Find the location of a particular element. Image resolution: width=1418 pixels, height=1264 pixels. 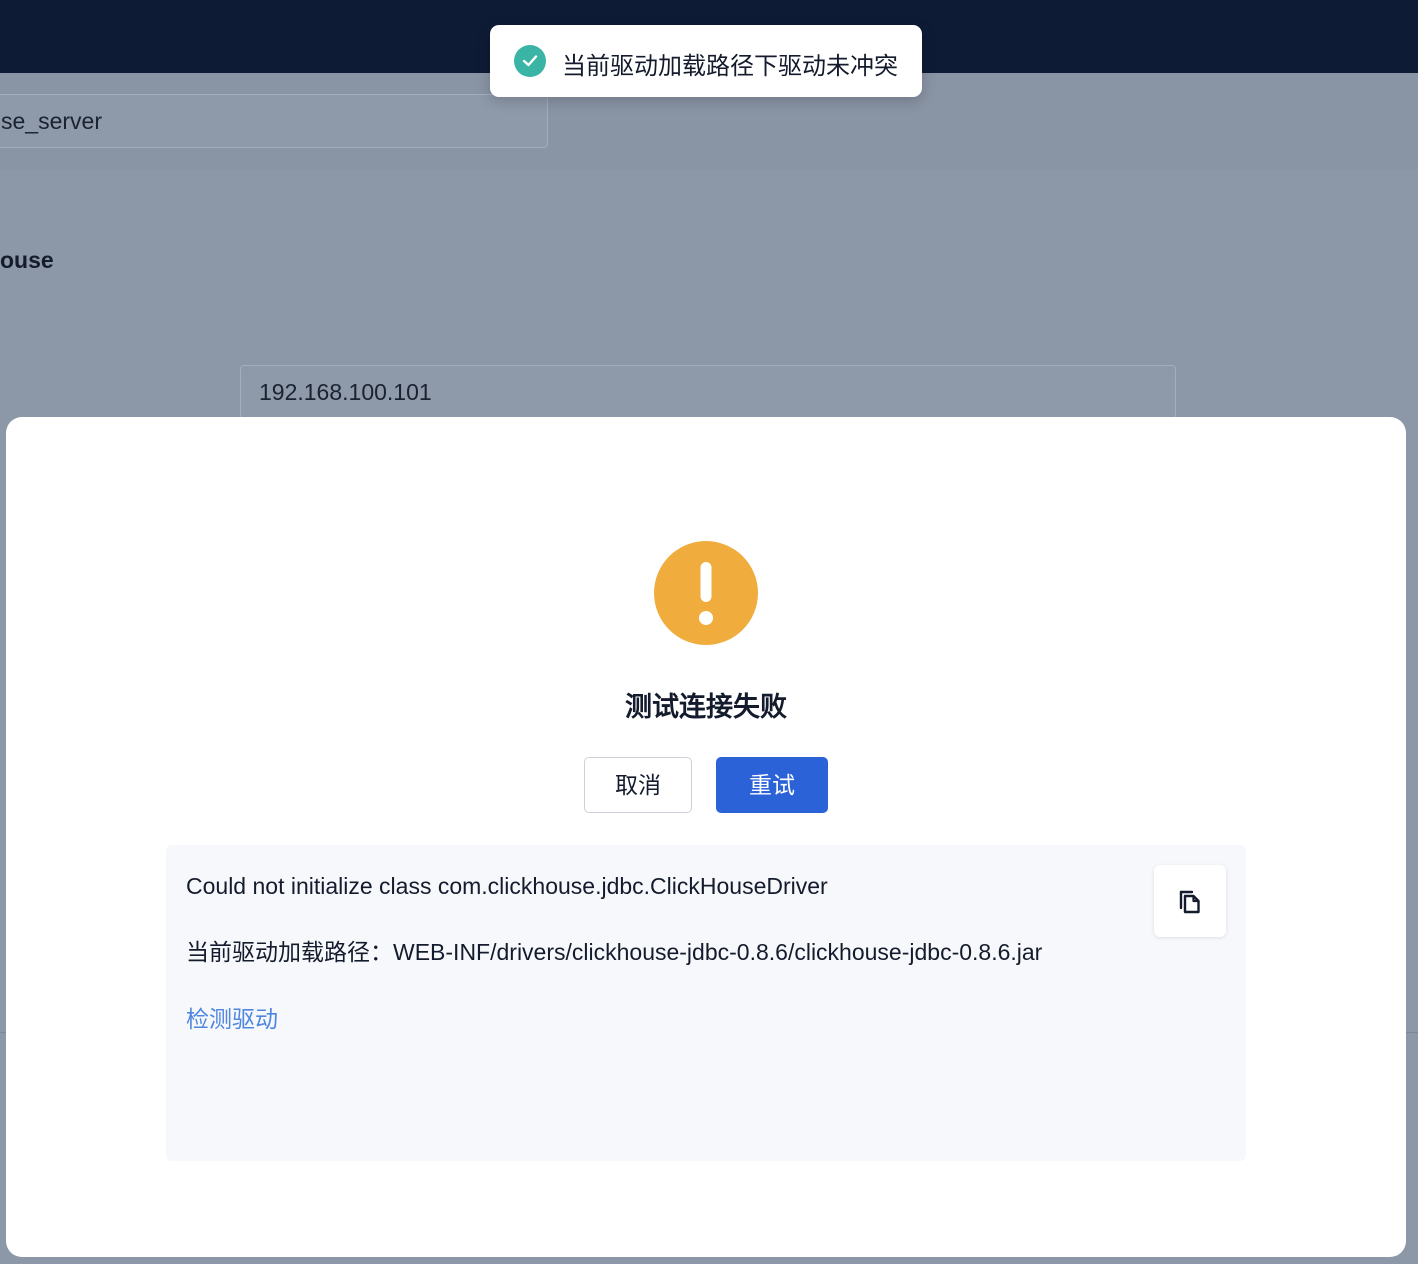

detect-driver-link: 检测驱动 is located at coordinates (232, 1017).